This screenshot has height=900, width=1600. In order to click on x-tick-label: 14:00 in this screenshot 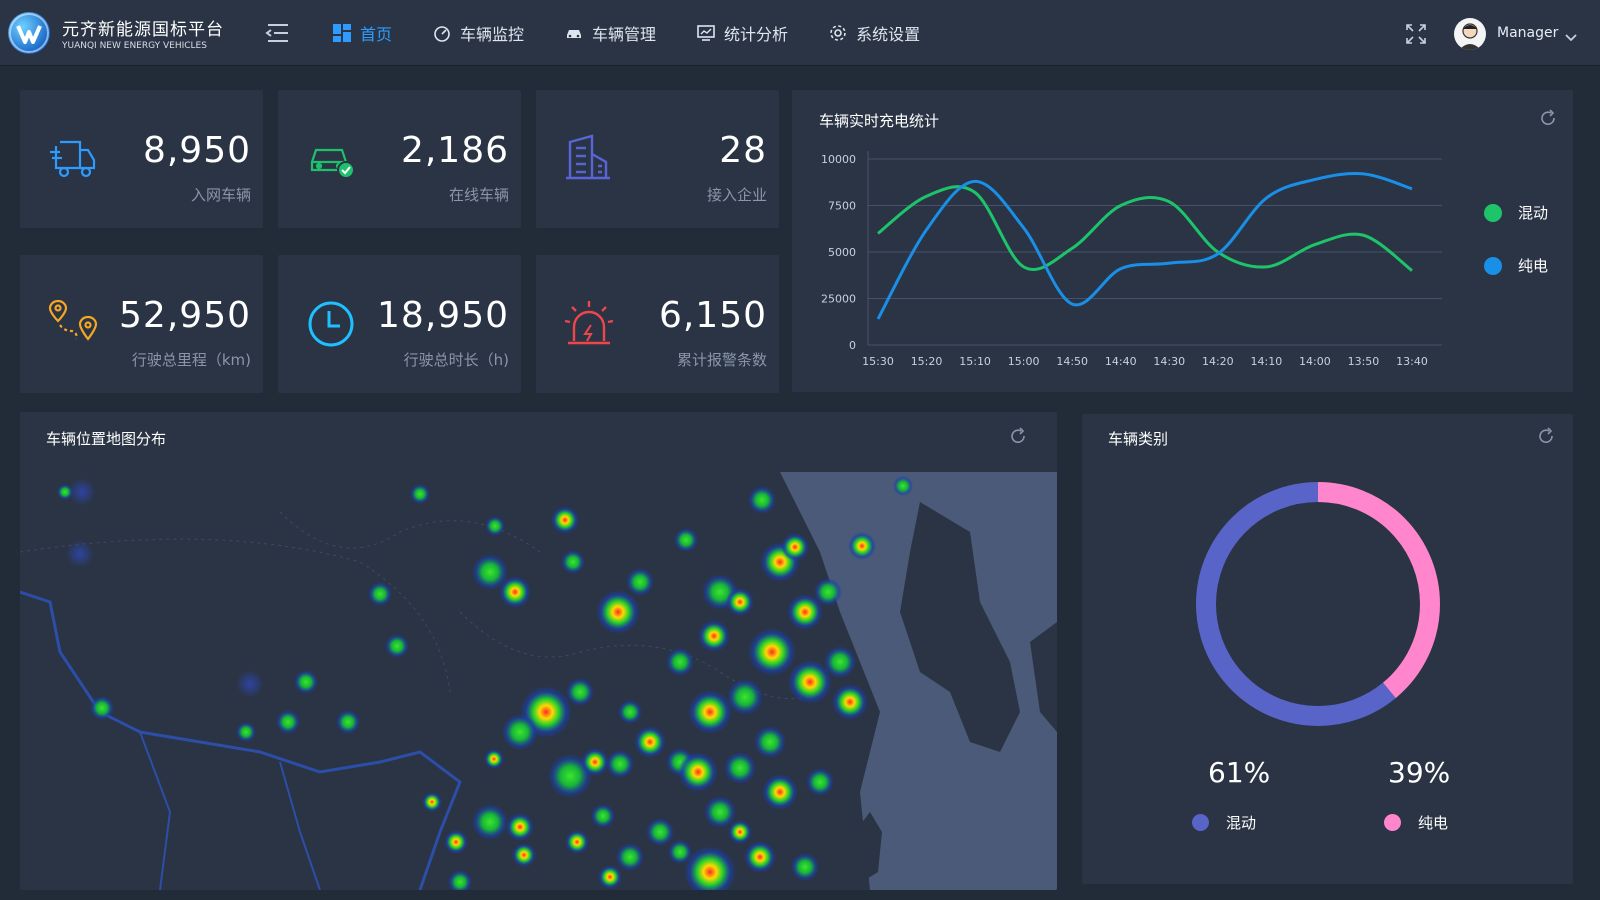, I will do `click(1315, 361)`.